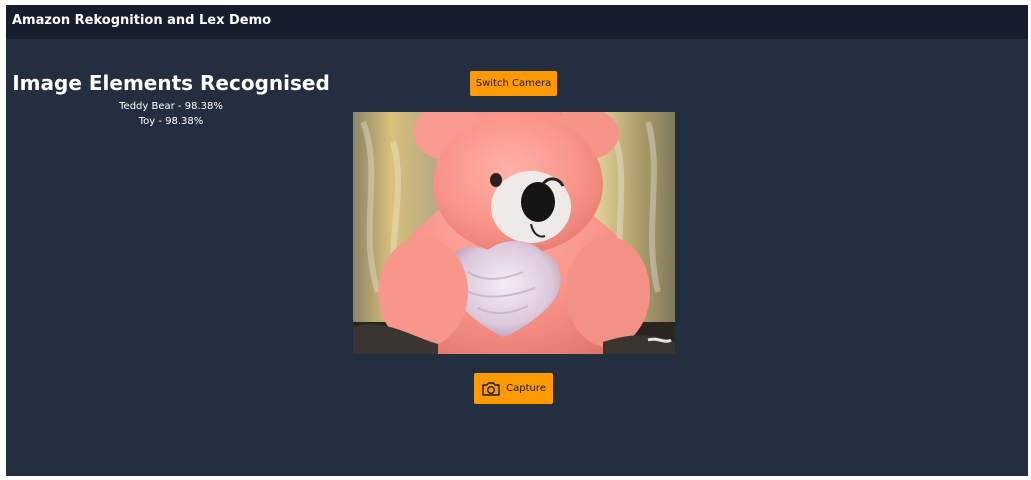 This screenshot has height=480, width=1031. What do you see at coordinates (142, 20) in the screenshot?
I see `app-title: Amazon Rekognition and Lex Demo` at bounding box center [142, 20].